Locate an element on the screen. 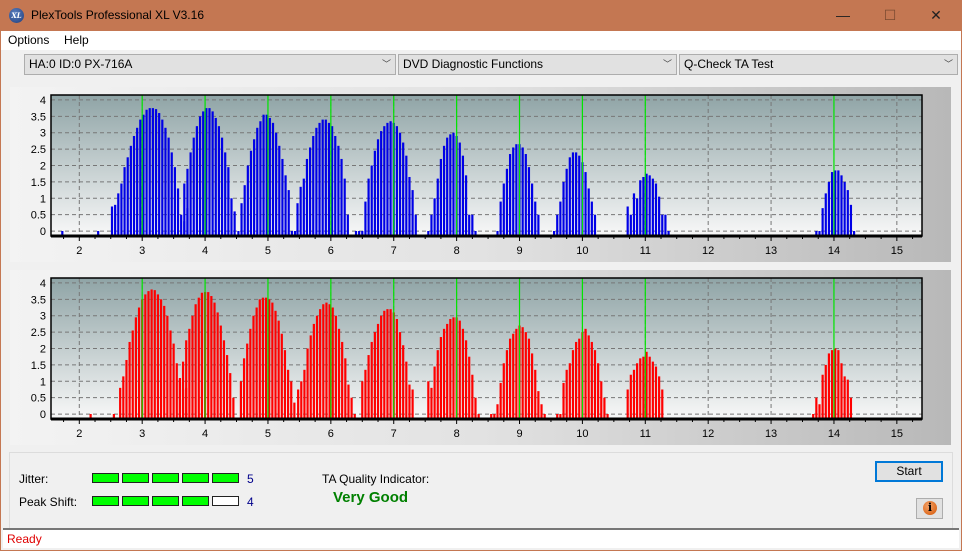 The height and width of the screenshot is (551, 962). x-tick-label: 12 is located at coordinates (708, 251).